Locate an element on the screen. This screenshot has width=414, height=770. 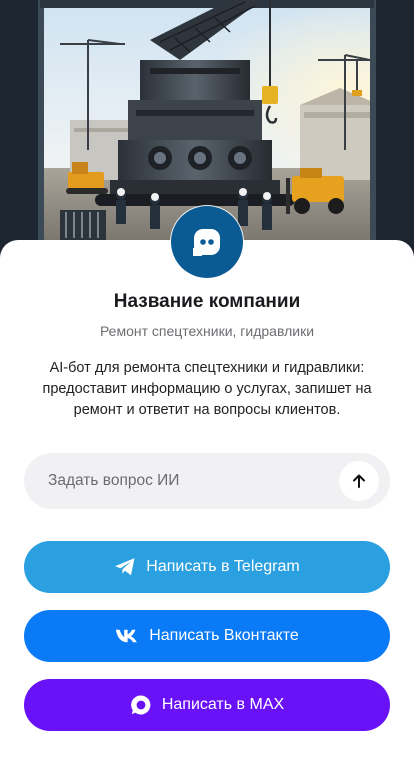
write-telegram-label: Написать в Telegram is located at coordinates (223, 566).